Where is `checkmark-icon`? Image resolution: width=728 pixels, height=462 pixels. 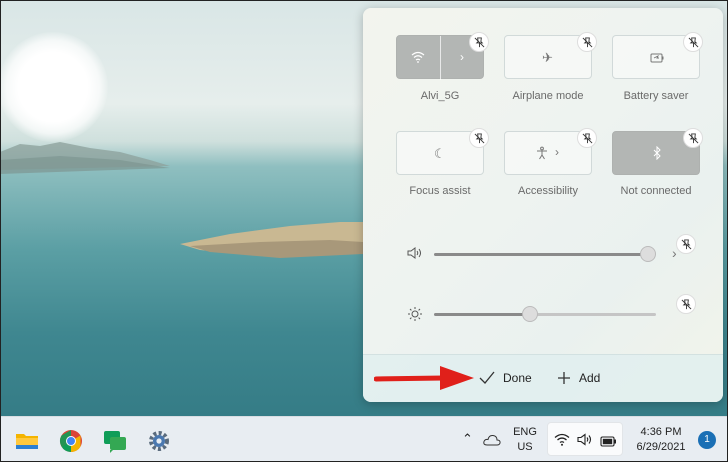 checkmark-icon is located at coordinates (487, 377).